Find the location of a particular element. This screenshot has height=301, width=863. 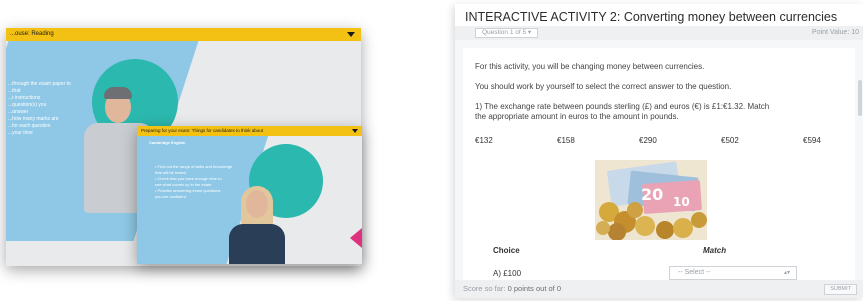

score-label: Score so far: is located at coordinates (484, 288).